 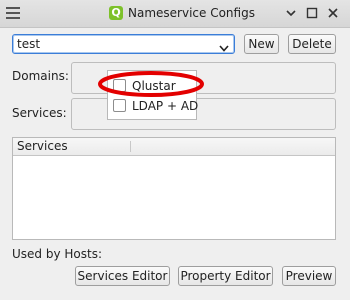 What do you see at coordinates (116, 13) in the screenshot?
I see `app-logo-icon: Q` at bounding box center [116, 13].